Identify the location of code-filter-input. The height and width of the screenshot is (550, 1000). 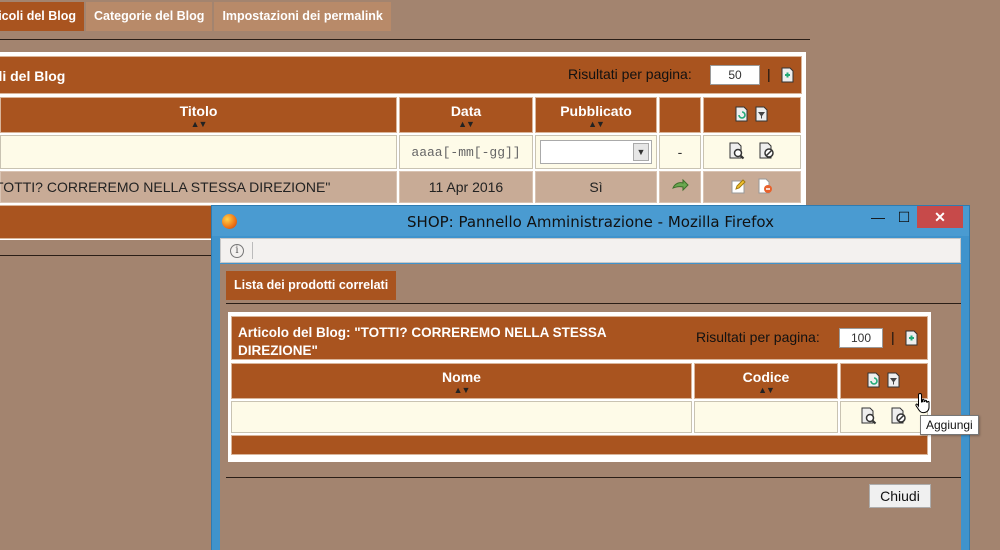
(766, 417).